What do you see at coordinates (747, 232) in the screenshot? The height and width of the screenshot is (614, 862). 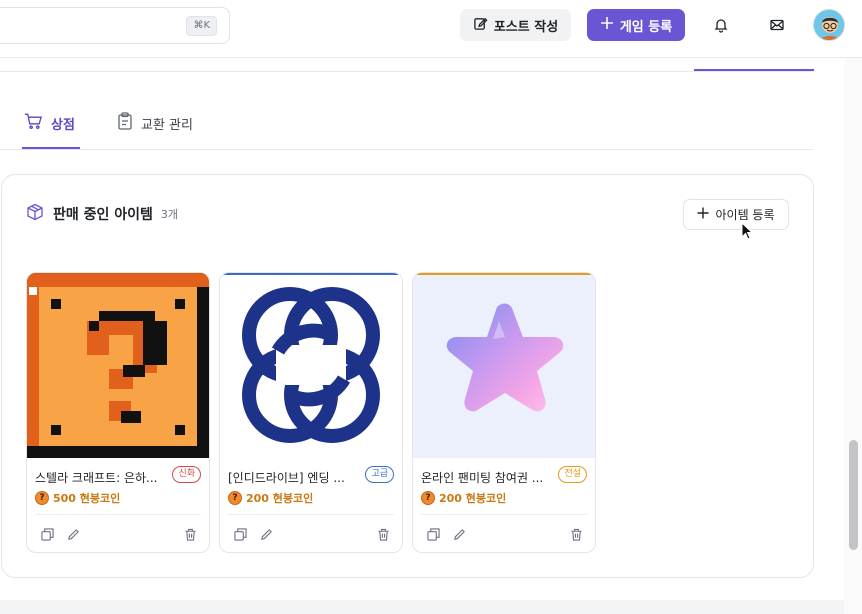 I see `mouse-cursor-icon` at bounding box center [747, 232].